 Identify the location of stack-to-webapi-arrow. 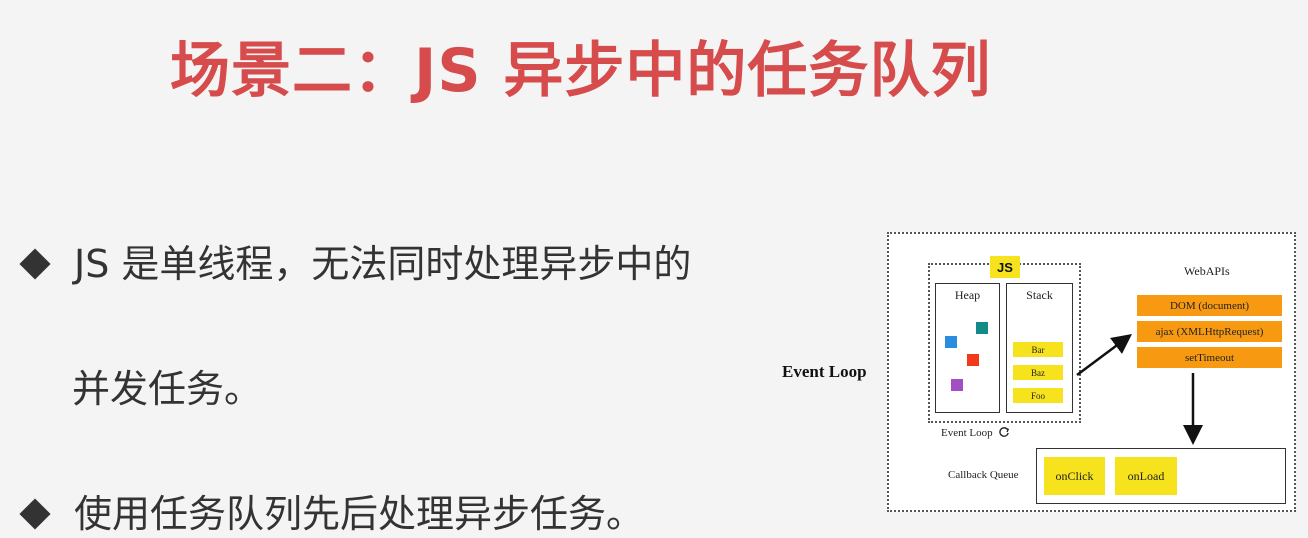
(1104, 355).